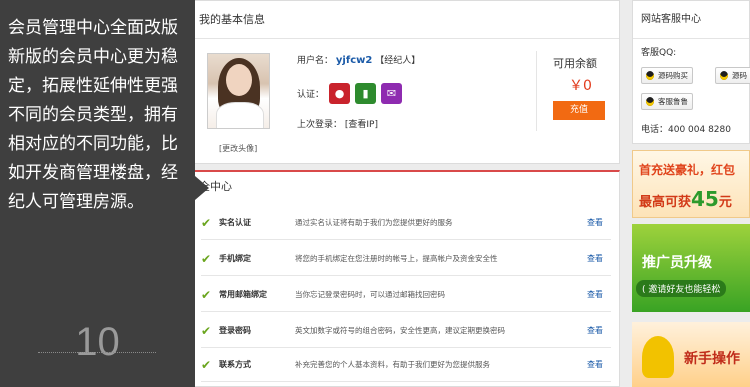  Describe the element at coordinates (691, 184) in the screenshot. I see `first-recharge-banner: 首充送豪礼，红包 最高可获45元` at that location.